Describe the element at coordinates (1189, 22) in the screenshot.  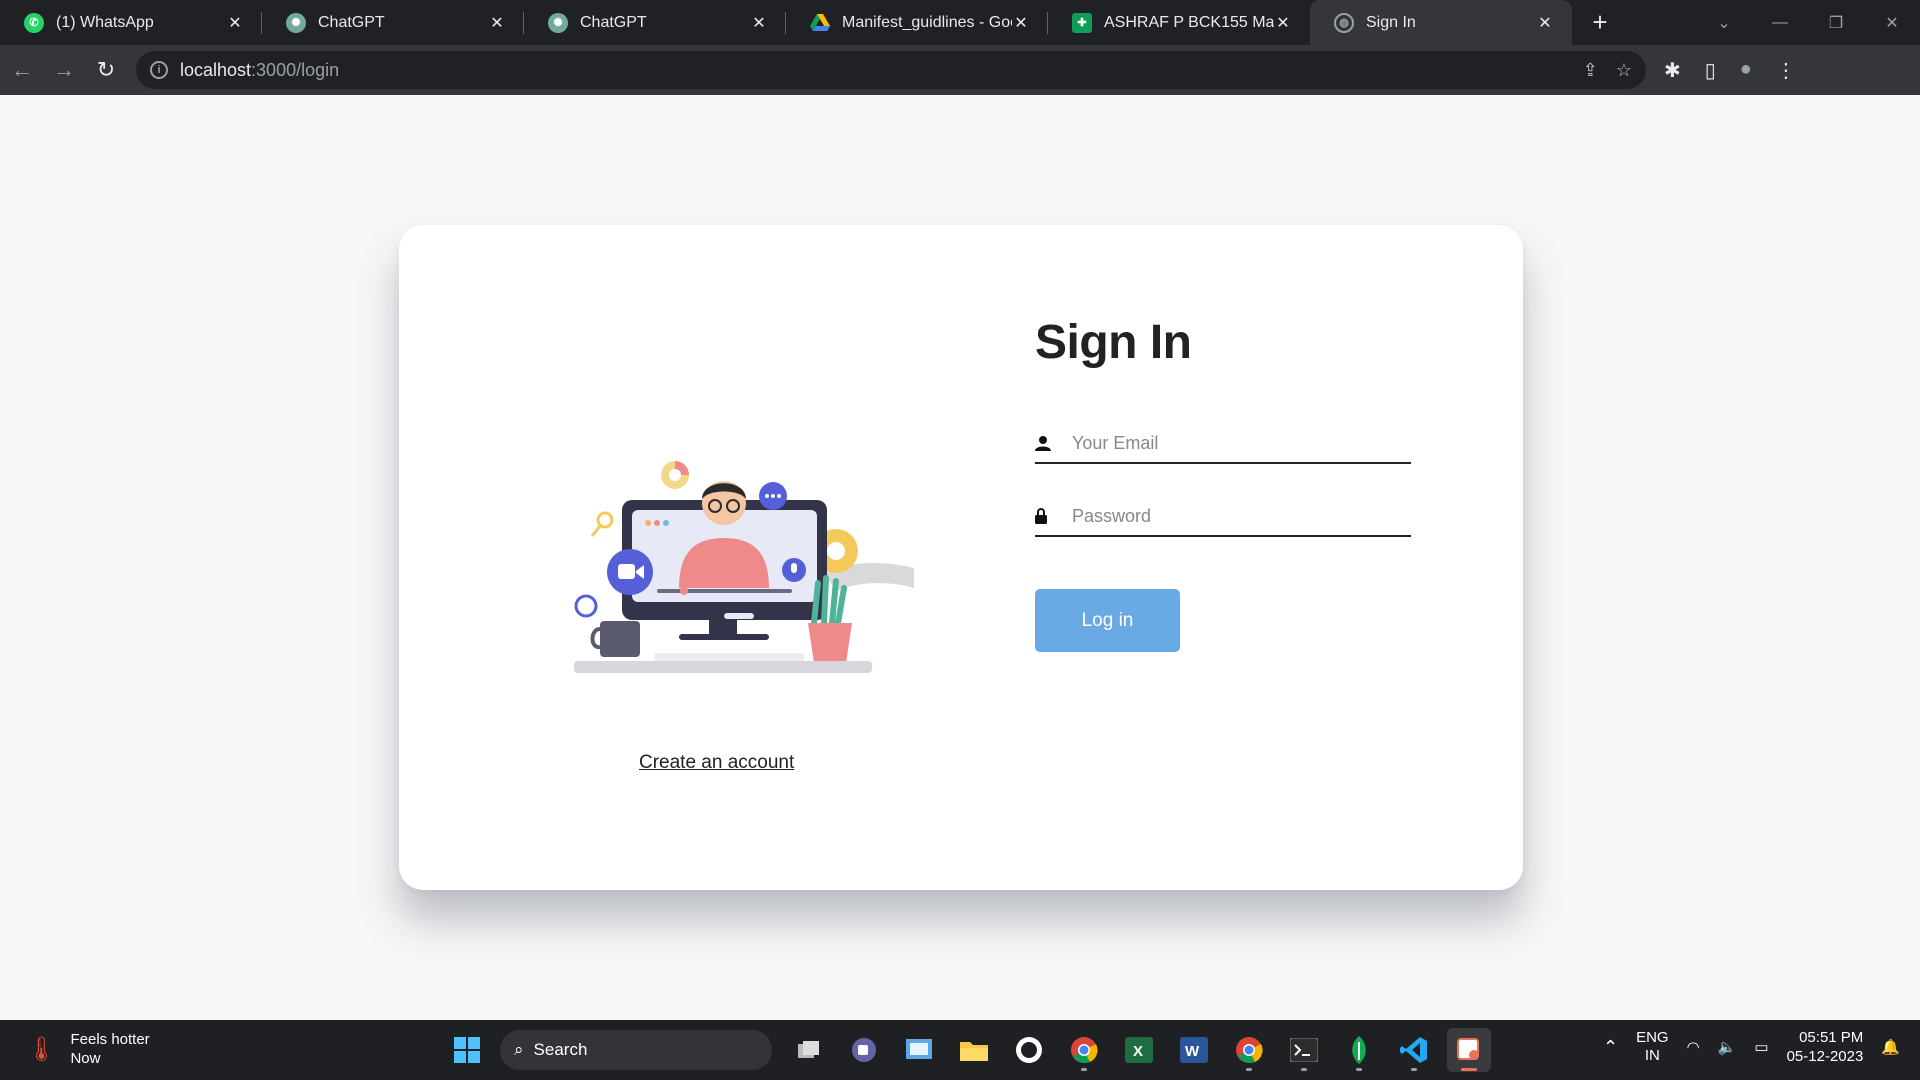
I see `tab-title: ASHRAF P BCK155 Manifes` at that location.